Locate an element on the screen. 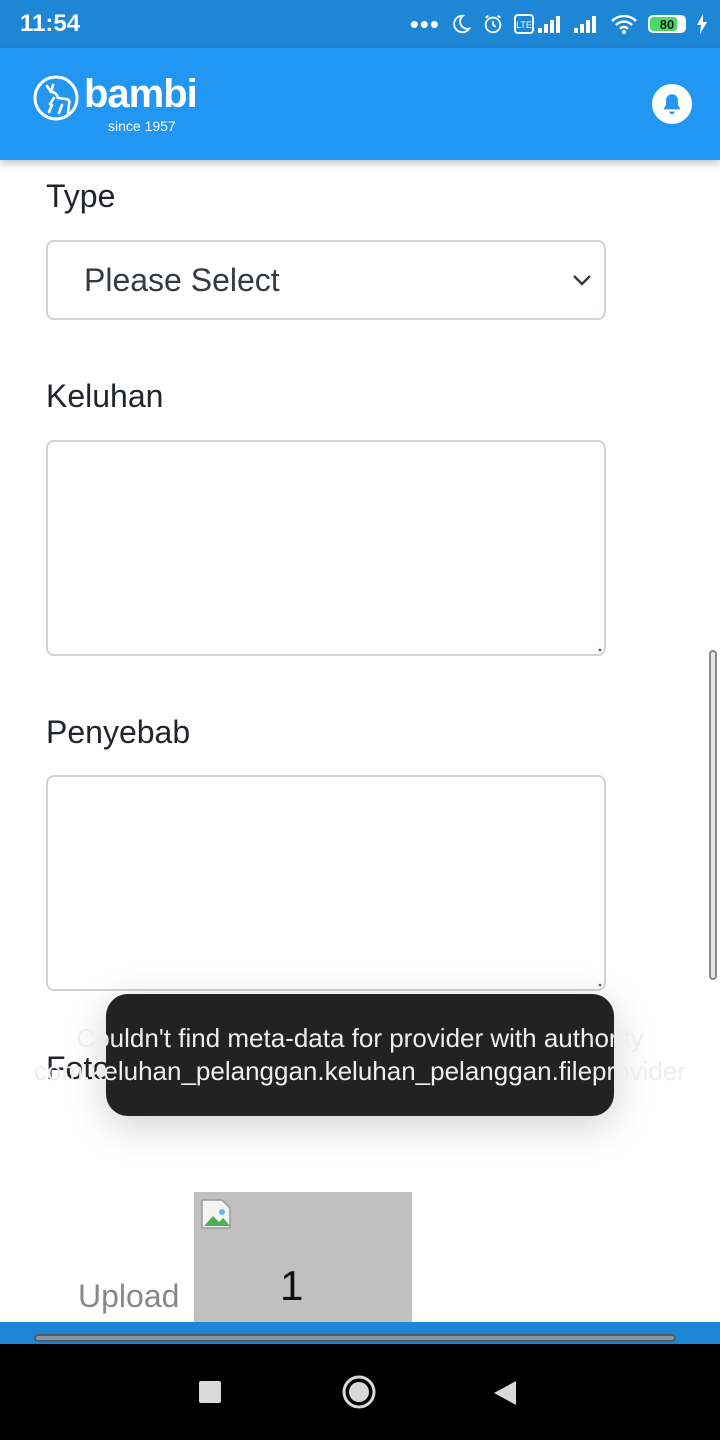  keluhan-textarea is located at coordinates (326, 548).